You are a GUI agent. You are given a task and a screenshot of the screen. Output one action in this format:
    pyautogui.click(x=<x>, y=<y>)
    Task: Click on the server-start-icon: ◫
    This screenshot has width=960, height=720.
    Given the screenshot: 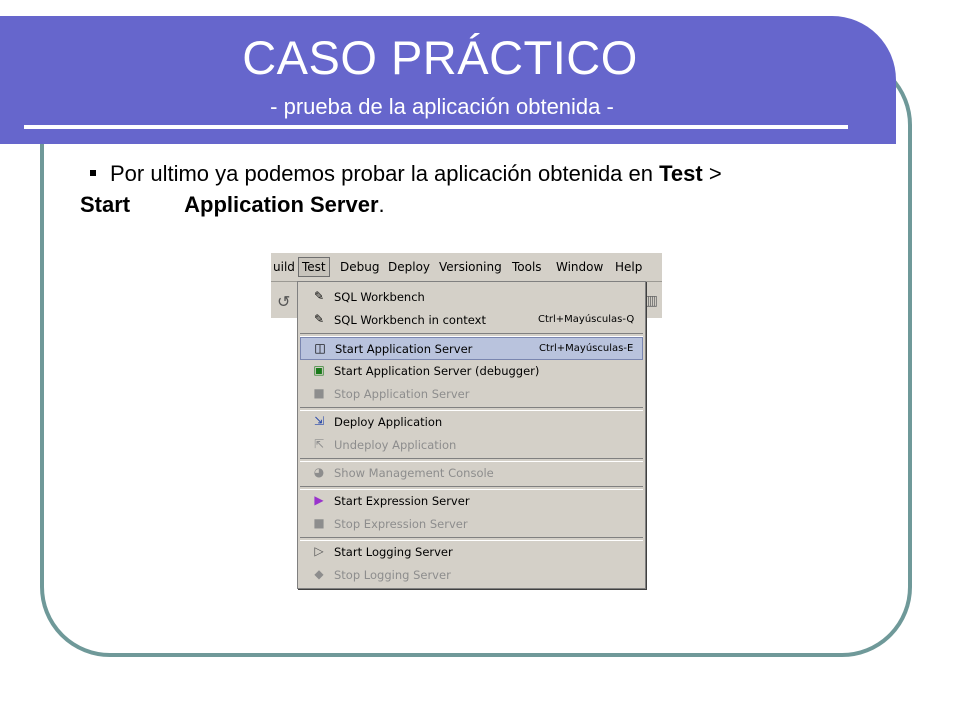 What is the action you would take?
    pyautogui.click(x=320, y=348)
    